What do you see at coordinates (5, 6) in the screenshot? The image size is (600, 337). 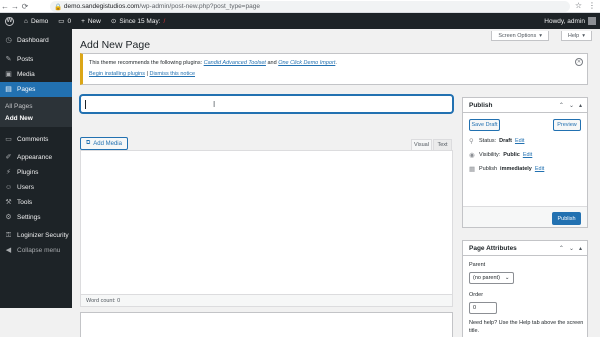 I see `back-icon: ←` at bounding box center [5, 6].